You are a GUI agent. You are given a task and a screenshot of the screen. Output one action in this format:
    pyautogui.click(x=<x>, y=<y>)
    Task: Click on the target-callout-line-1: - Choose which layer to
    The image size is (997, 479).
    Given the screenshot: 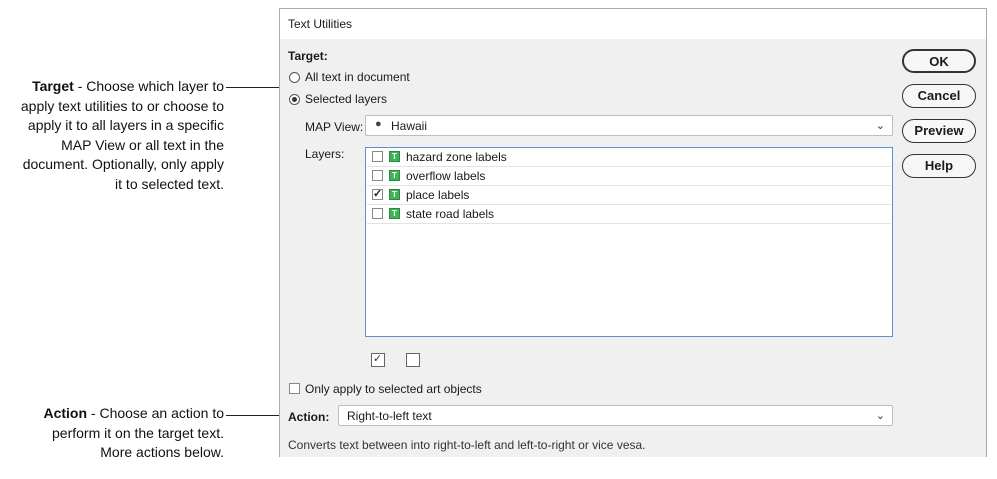 What is the action you would take?
    pyautogui.click(x=150, y=86)
    